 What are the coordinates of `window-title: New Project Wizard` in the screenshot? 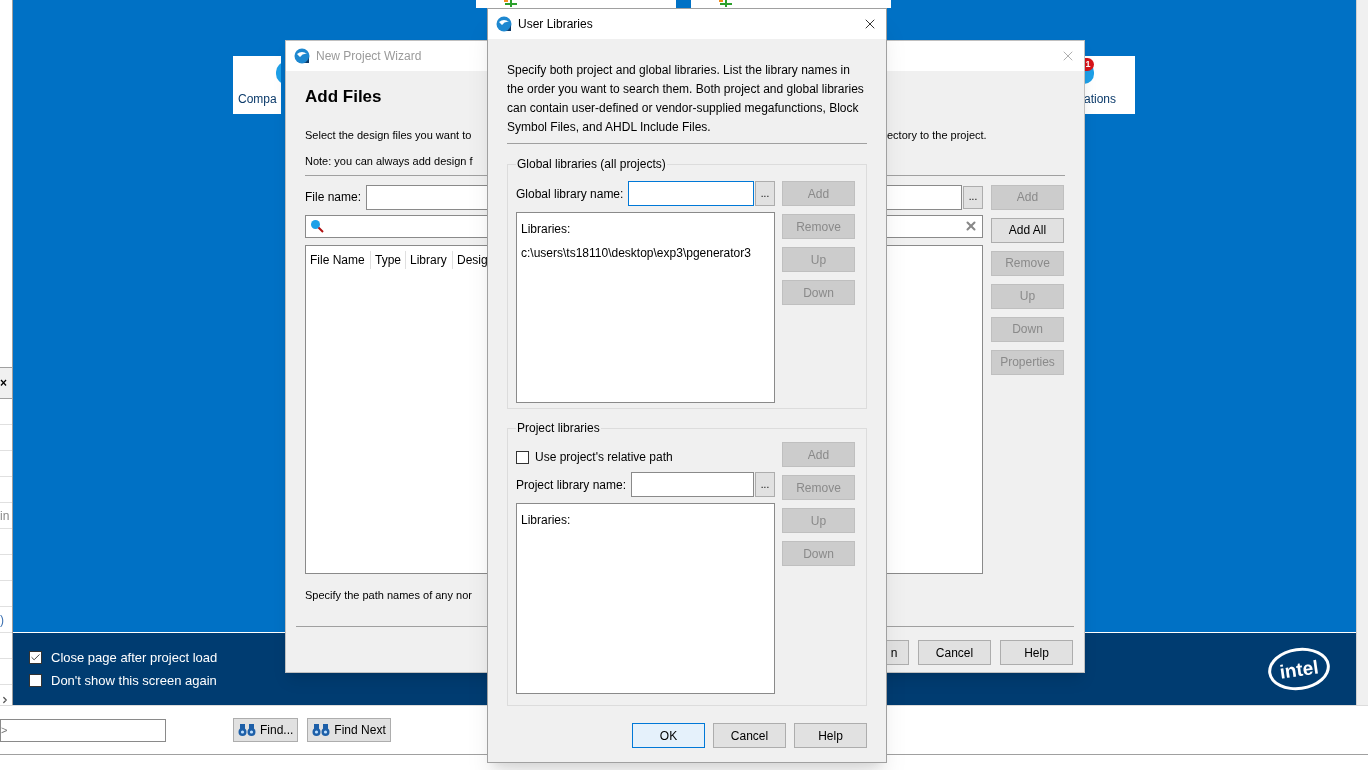 It's located at (369, 56).